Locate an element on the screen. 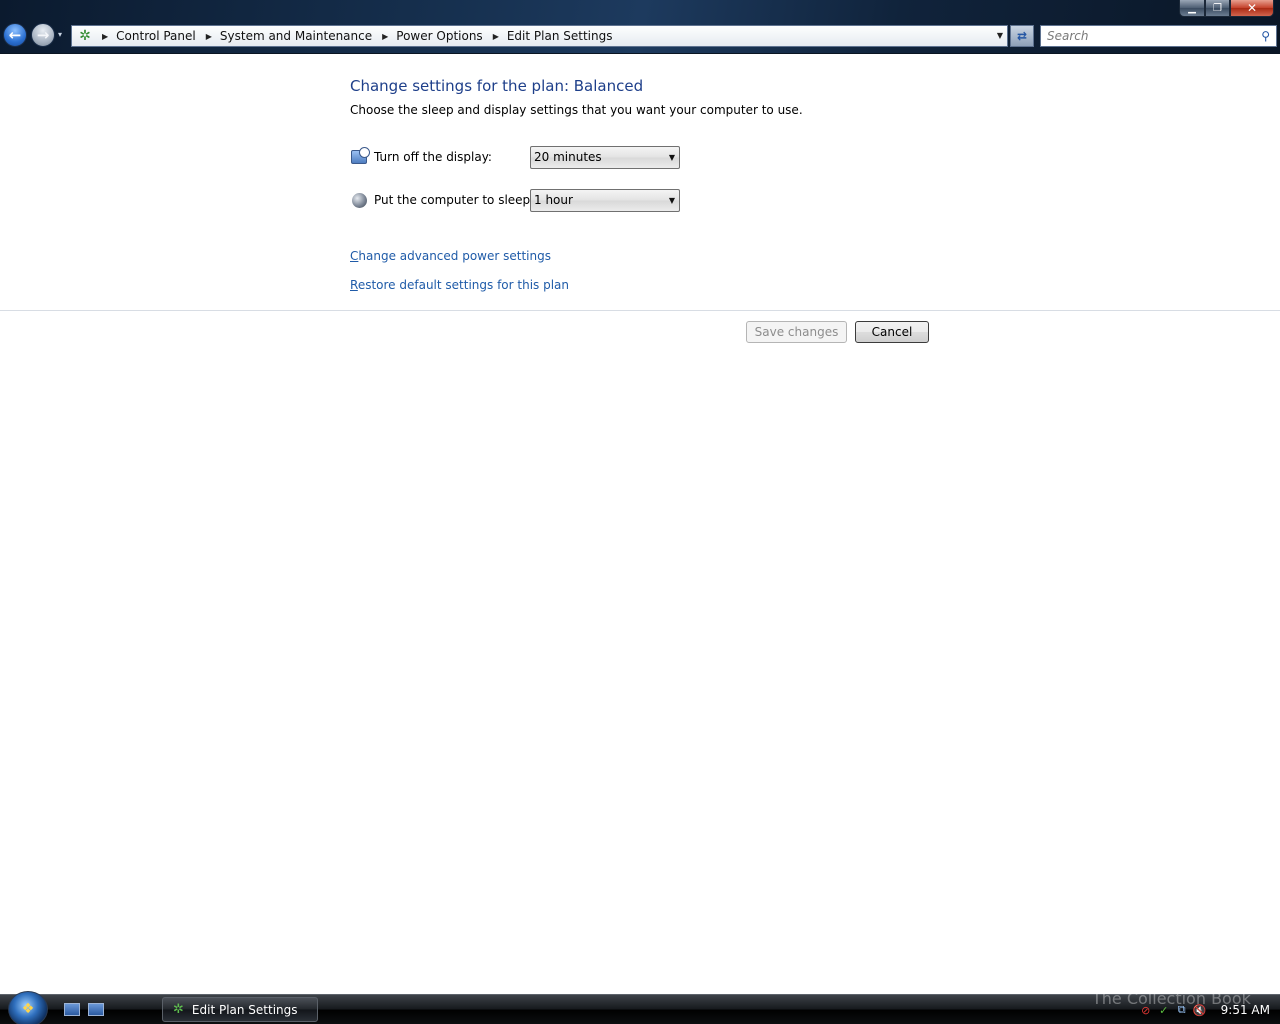 Image resolution: width=1280 pixels, height=1024 pixels. breadcrumb-system-and-maintenance: System and Maintenance is located at coordinates (297, 36).